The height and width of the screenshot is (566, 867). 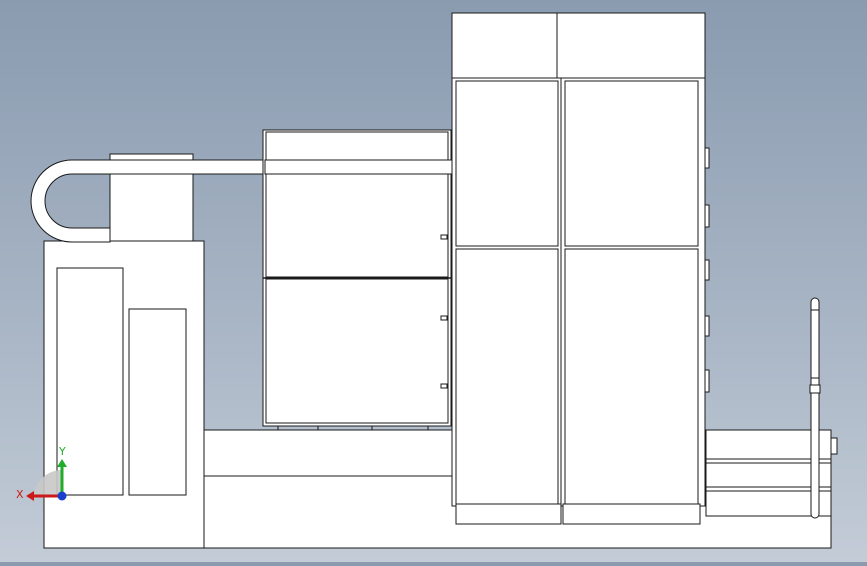 What do you see at coordinates (357, 351) in the screenshot?
I see `center-lower-door` at bounding box center [357, 351].